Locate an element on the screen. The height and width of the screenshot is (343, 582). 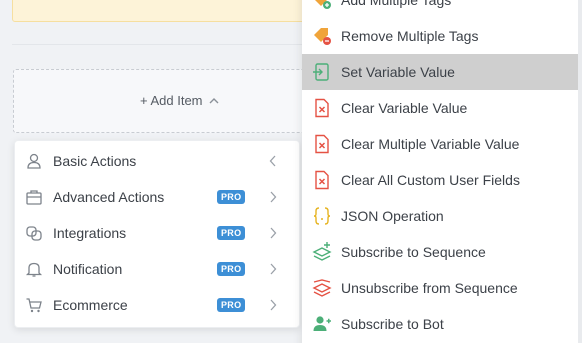
divider is located at coordinates (162, 44).